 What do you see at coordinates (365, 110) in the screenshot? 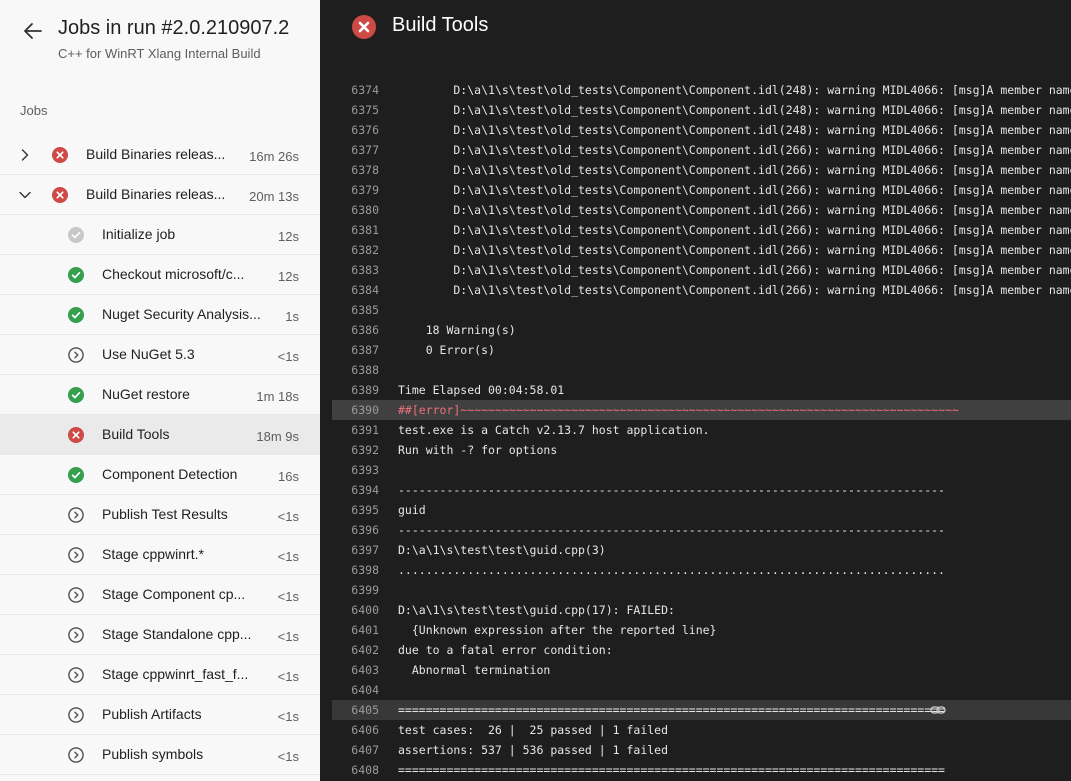
I see `line-number: 6375` at bounding box center [365, 110].